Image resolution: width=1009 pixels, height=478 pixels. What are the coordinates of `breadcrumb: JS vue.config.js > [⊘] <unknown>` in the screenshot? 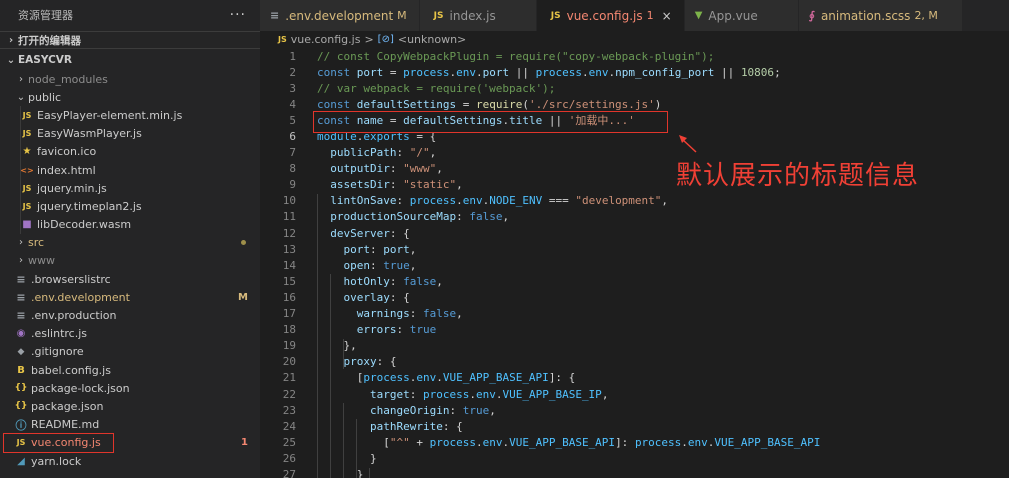 It's located at (634, 39).